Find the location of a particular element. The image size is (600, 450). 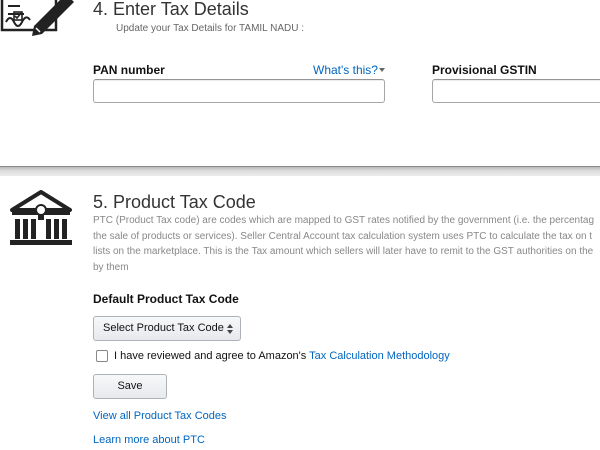

agree-label: I have reviewed and agree to Amazon's is located at coordinates (212, 356).